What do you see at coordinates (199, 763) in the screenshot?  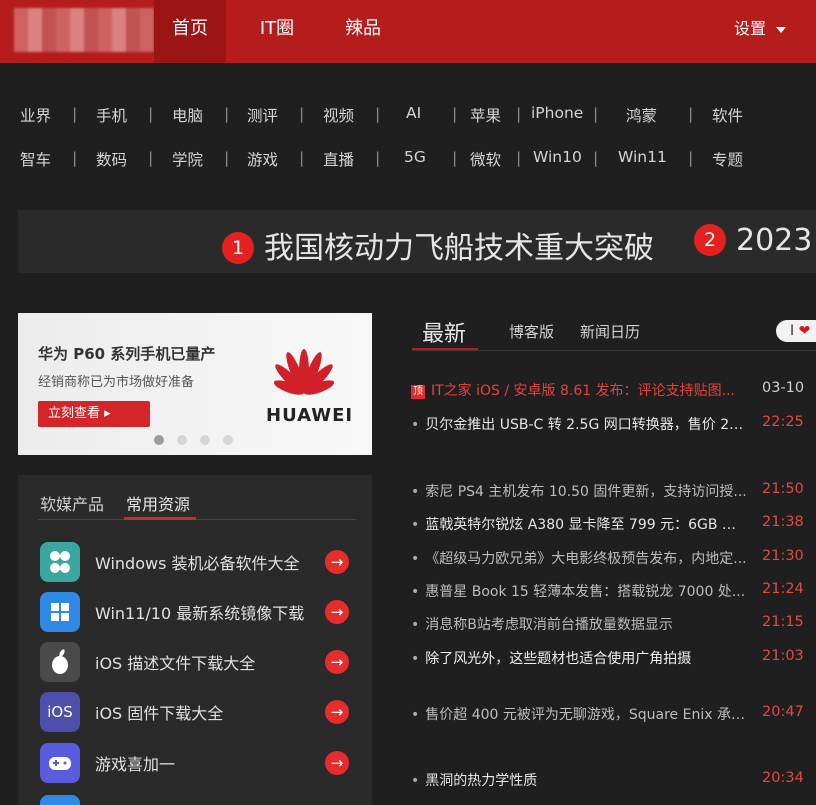 I see `resource-item: 游戏喜加一 →` at bounding box center [199, 763].